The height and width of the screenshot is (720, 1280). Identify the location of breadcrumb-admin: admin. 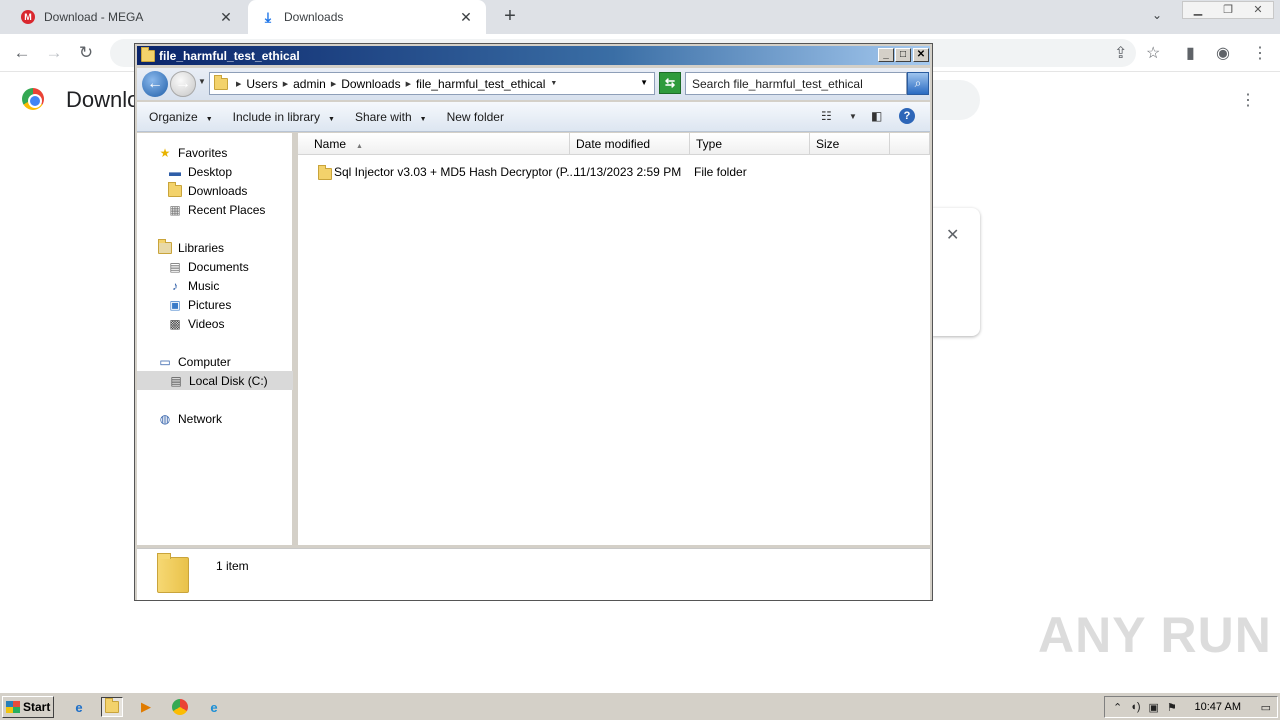
(309, 84).